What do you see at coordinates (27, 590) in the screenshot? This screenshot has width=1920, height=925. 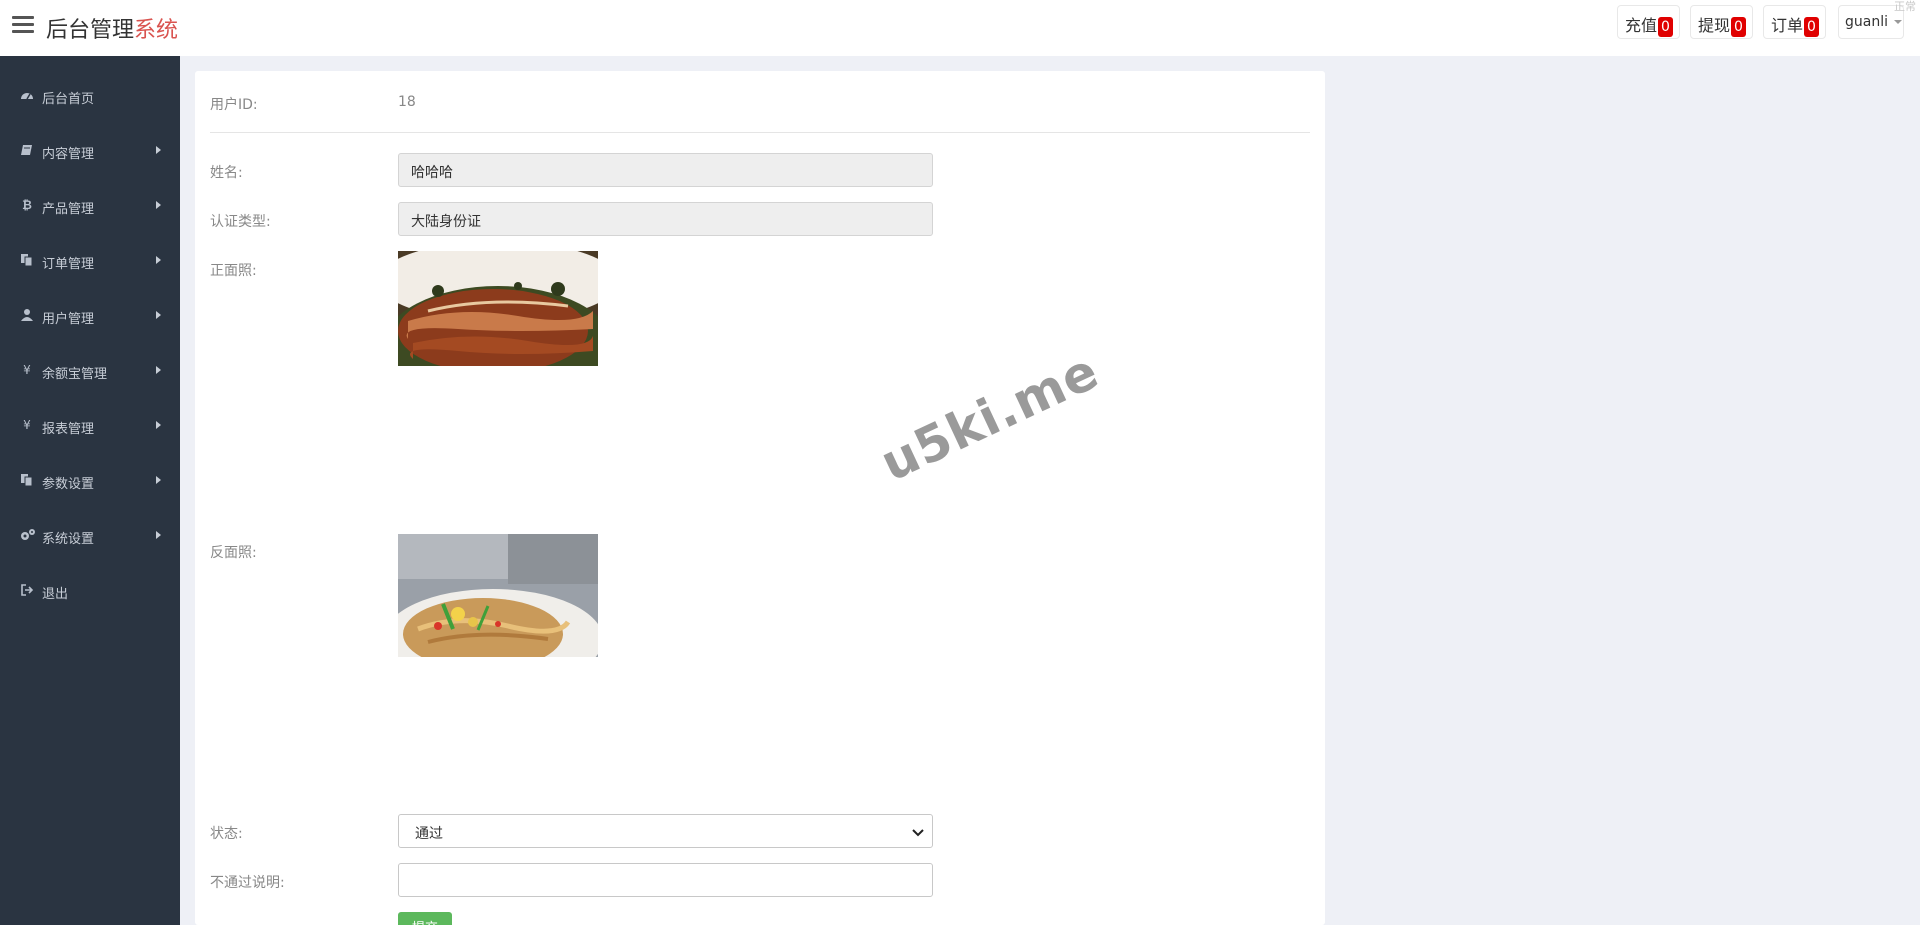 I see `sign-out-icon` at bounding box center [27, 590].